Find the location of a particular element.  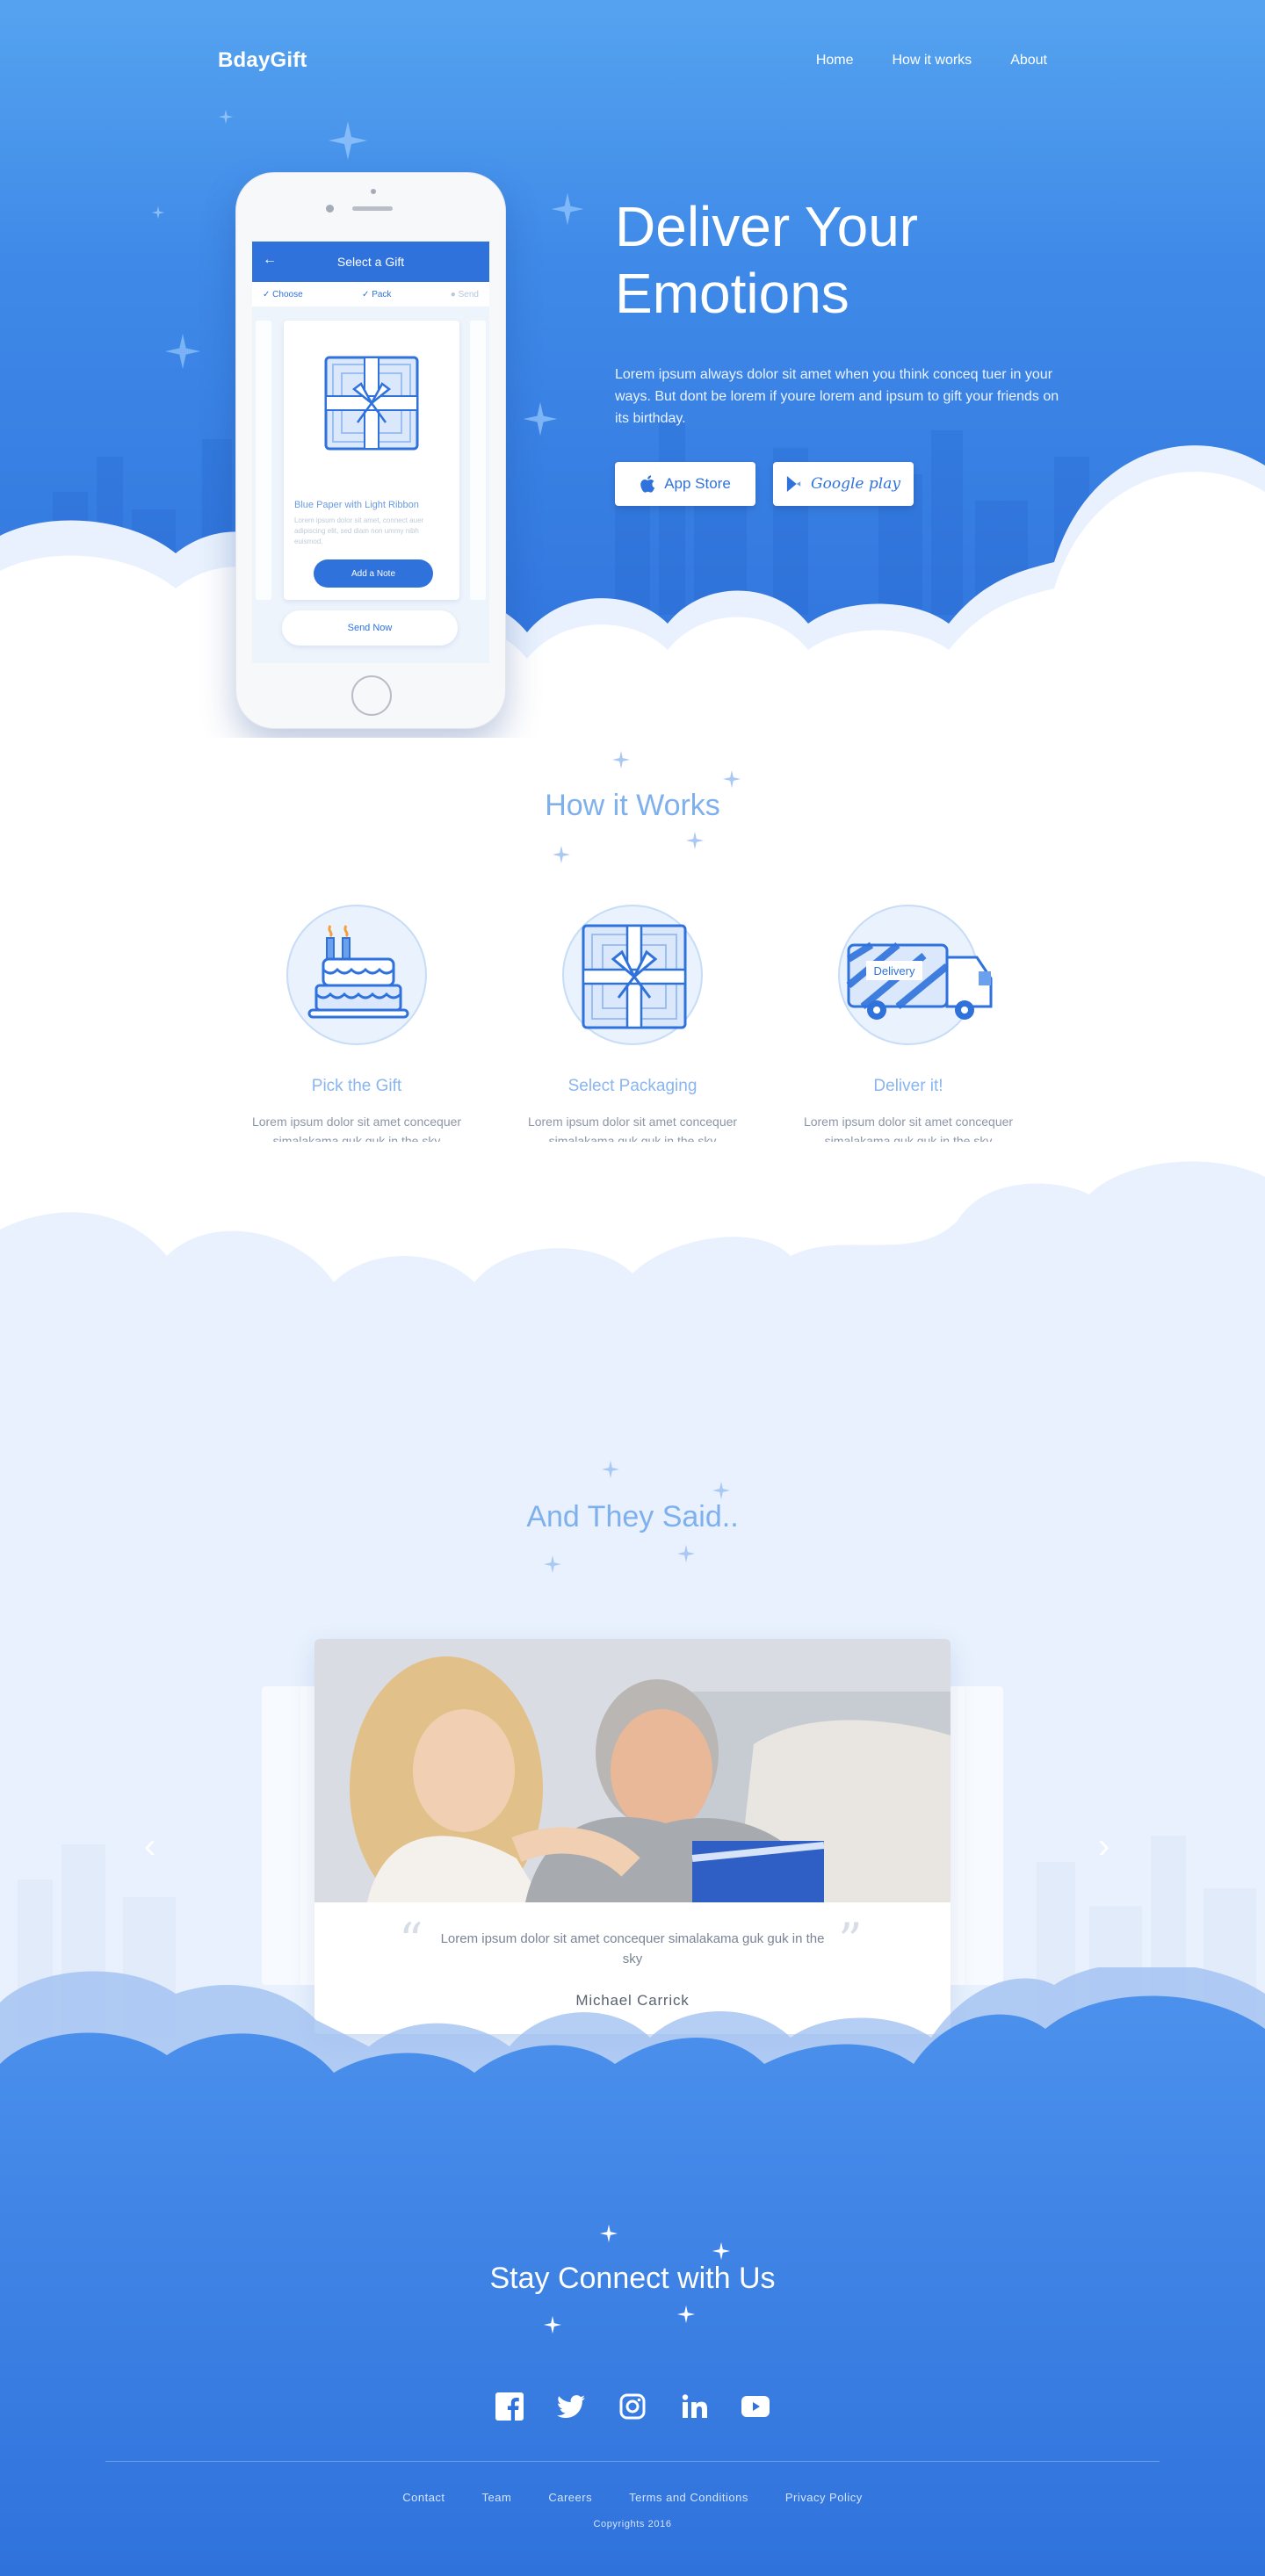

next-card-peek is located at coordinates (478, 460).